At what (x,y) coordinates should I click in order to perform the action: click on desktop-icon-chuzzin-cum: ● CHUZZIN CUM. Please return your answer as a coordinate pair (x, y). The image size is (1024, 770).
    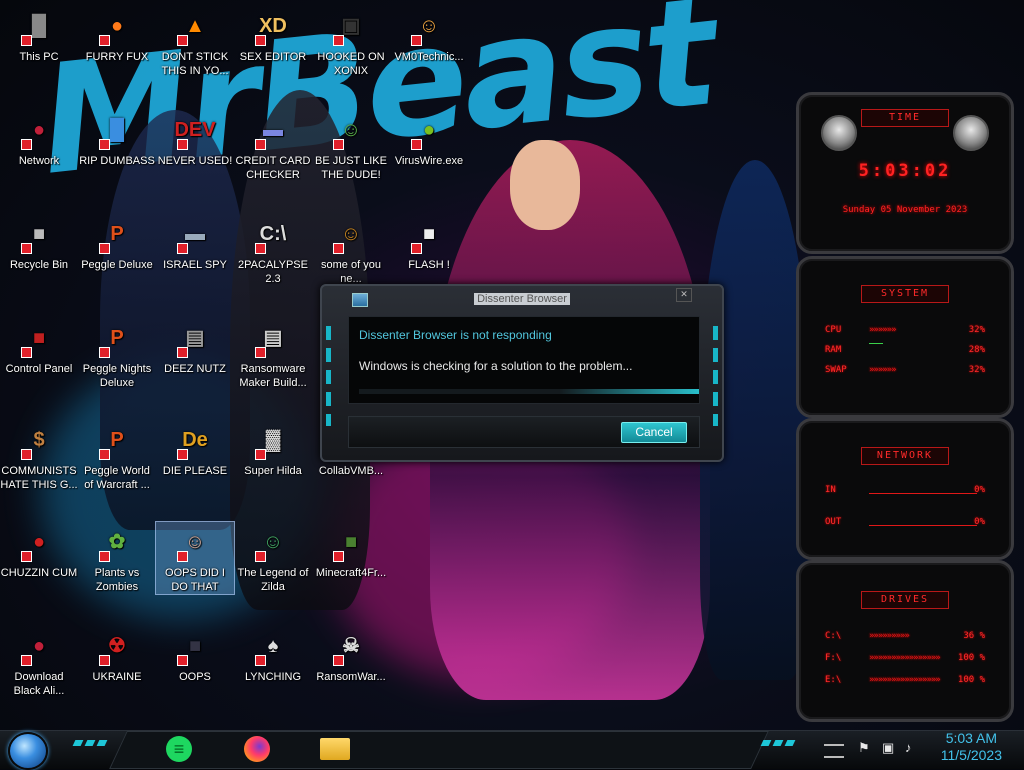
    Looking at the image, I should click on (39, 551).